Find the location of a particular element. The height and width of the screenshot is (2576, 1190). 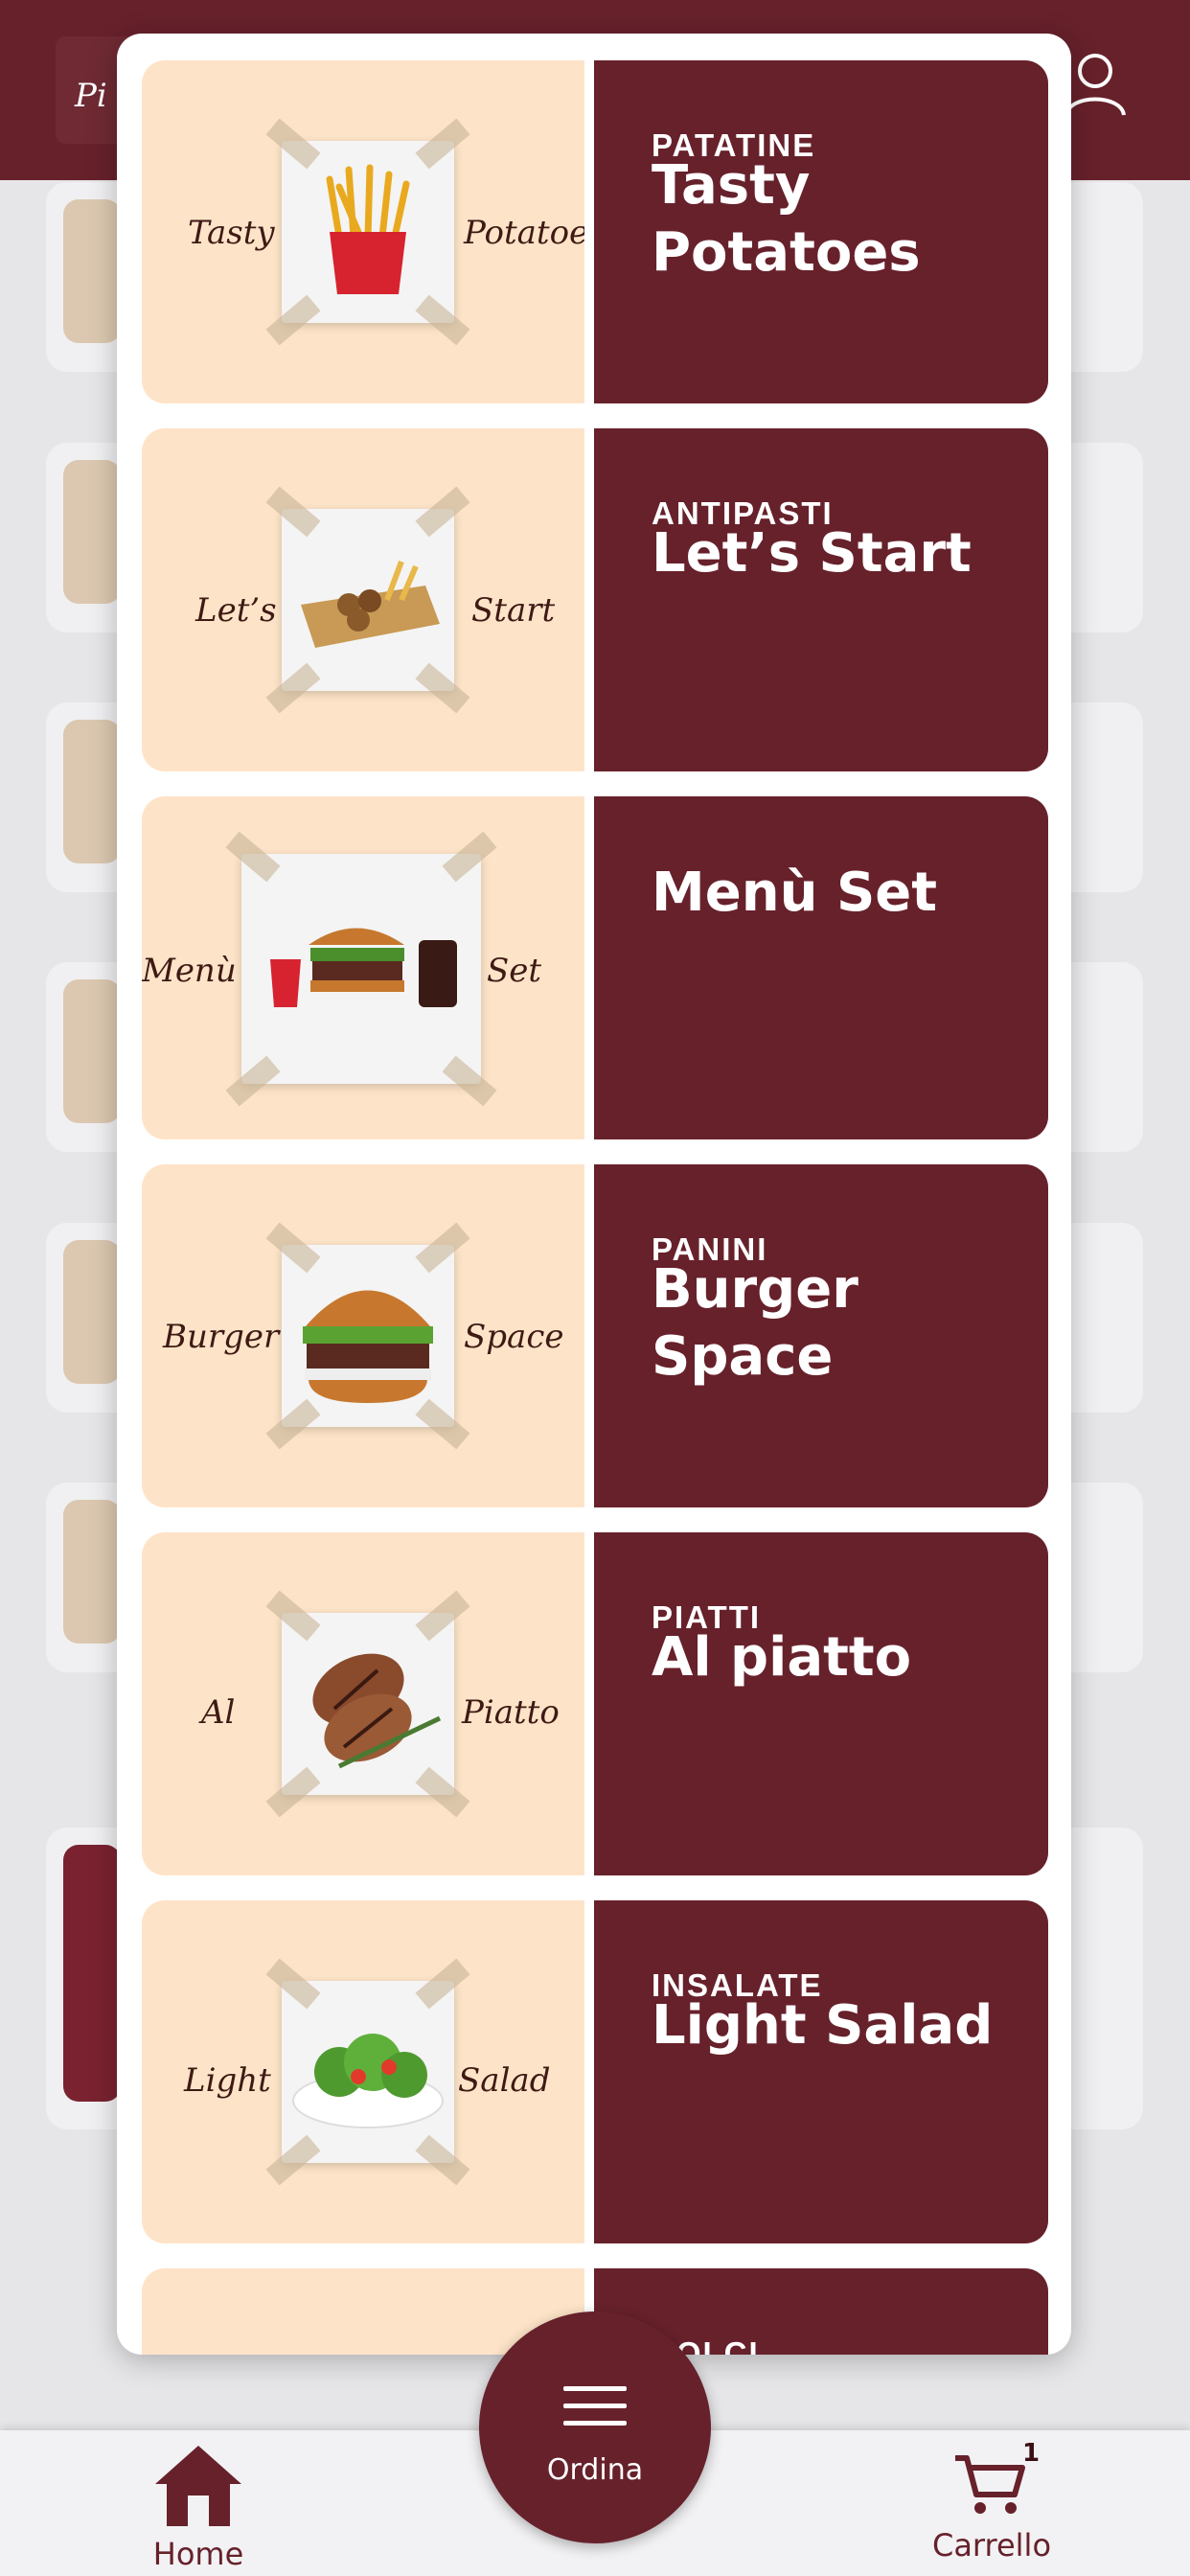

category-label-panel: INSALATE Light Salad is located at coordinates (821, 2071).